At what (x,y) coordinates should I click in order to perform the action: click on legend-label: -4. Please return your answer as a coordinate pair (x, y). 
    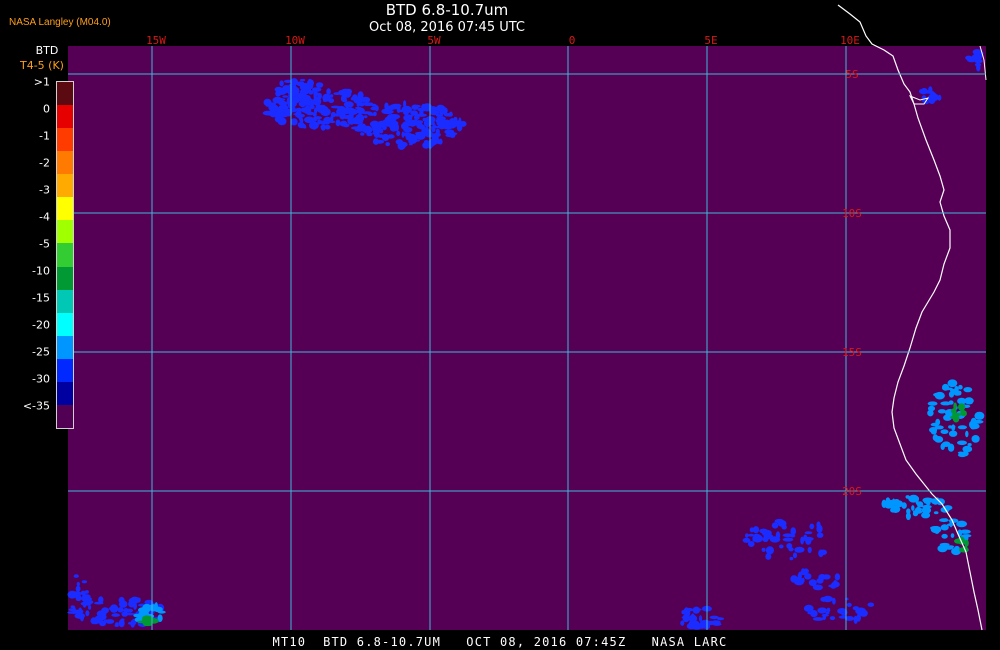
    Looking at the image, I should click on (44, 217).